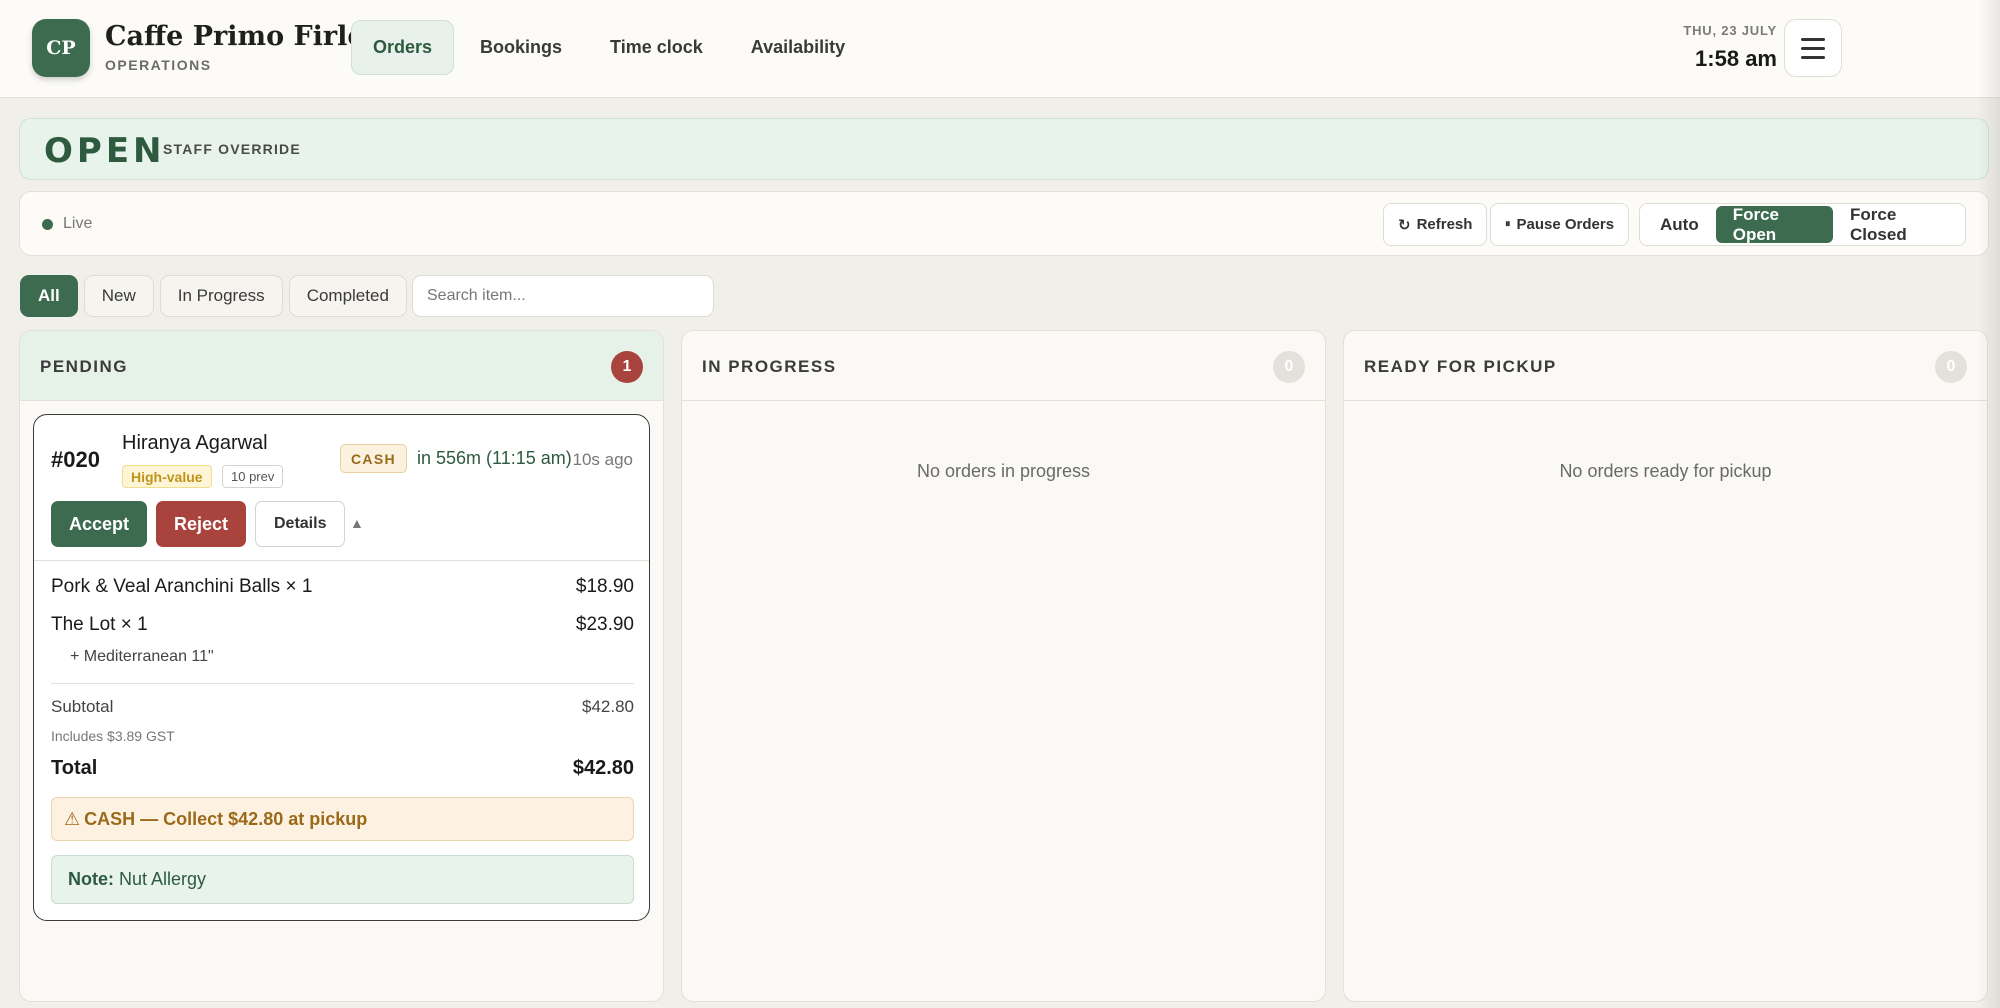  I want to click on column-title: IN PROGRESS, so click(769, 366).